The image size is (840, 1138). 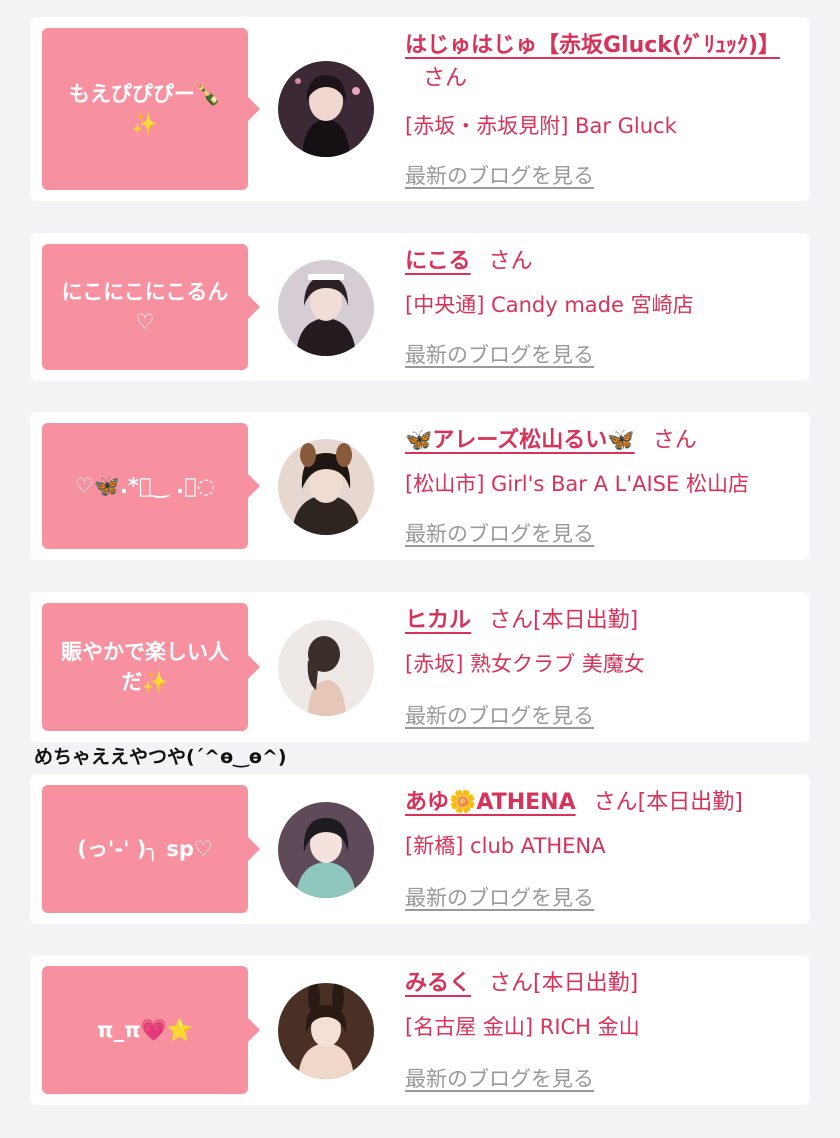 What do you see at coordinates (151, 486) in the screenshot?
I see `comment-bubble: ♡🦋.*ﾟ‿ .ﾟ◌` at bounding box center [151, 486].